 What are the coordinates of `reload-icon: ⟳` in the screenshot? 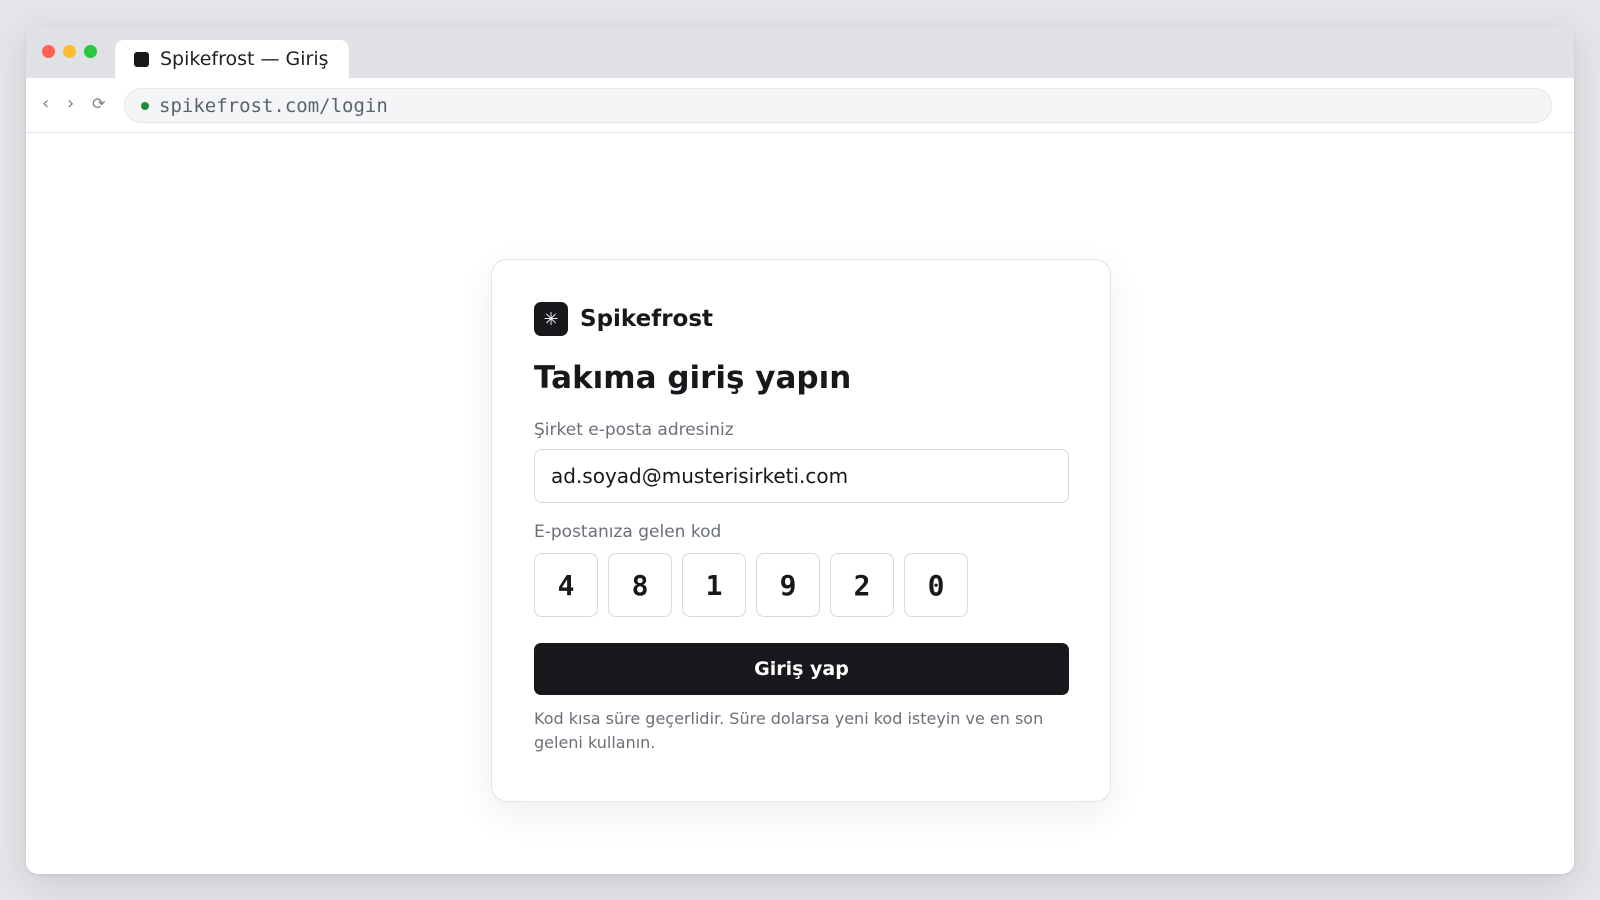 It's located at (98, 104).